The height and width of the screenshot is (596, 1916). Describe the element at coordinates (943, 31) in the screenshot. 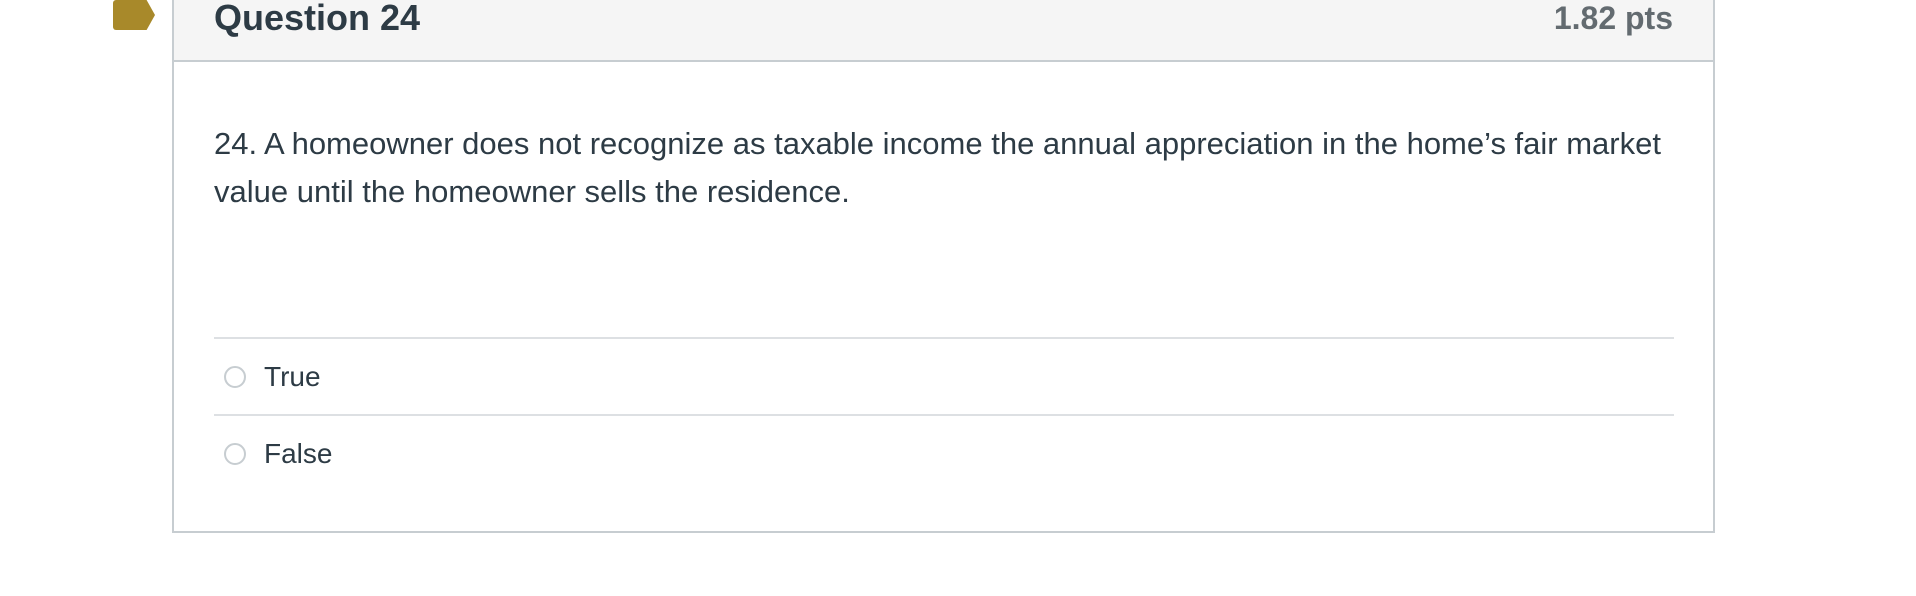

I see `question-header: Question 24 1.82 pts` at that location.